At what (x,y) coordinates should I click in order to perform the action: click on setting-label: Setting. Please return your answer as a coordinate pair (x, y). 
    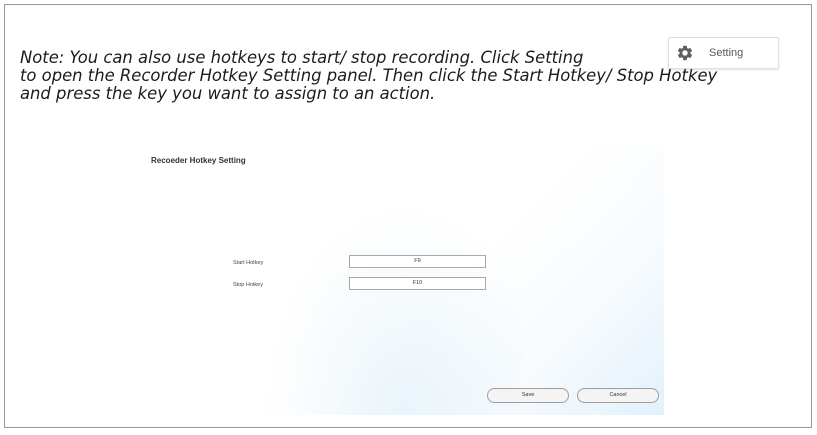
    Looking at the image, I should click on (726, 53).